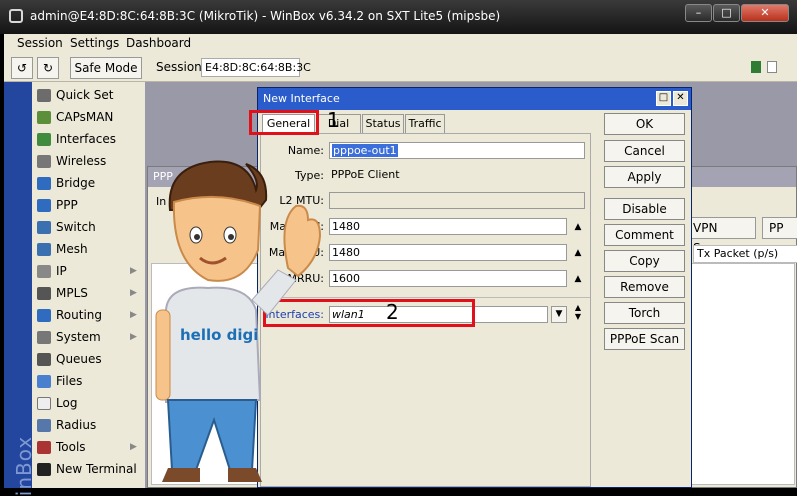 This screenshot has height=496, width=797. What do you see at coordinates (44, 403) in the screenshot?
I see `log-icon` at bounding box center [44, 403].